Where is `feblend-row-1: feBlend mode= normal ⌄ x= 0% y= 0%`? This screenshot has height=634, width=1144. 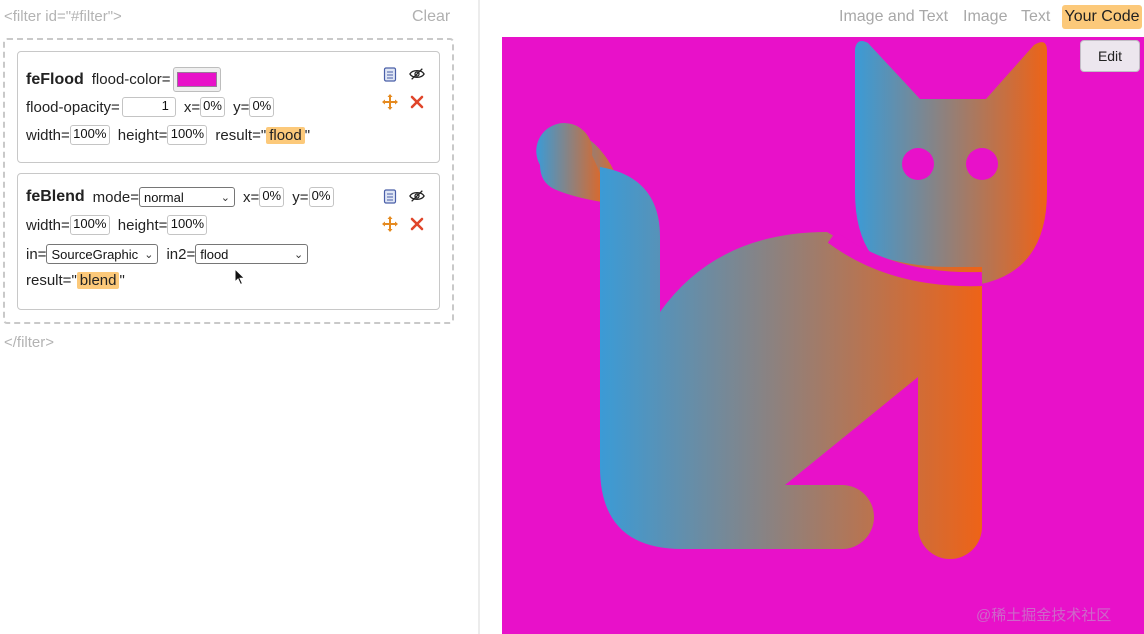 feblend-row-1: feBlend mode= normal ⌄ x= 0% y= 0% is located at coordinates (180, 197).